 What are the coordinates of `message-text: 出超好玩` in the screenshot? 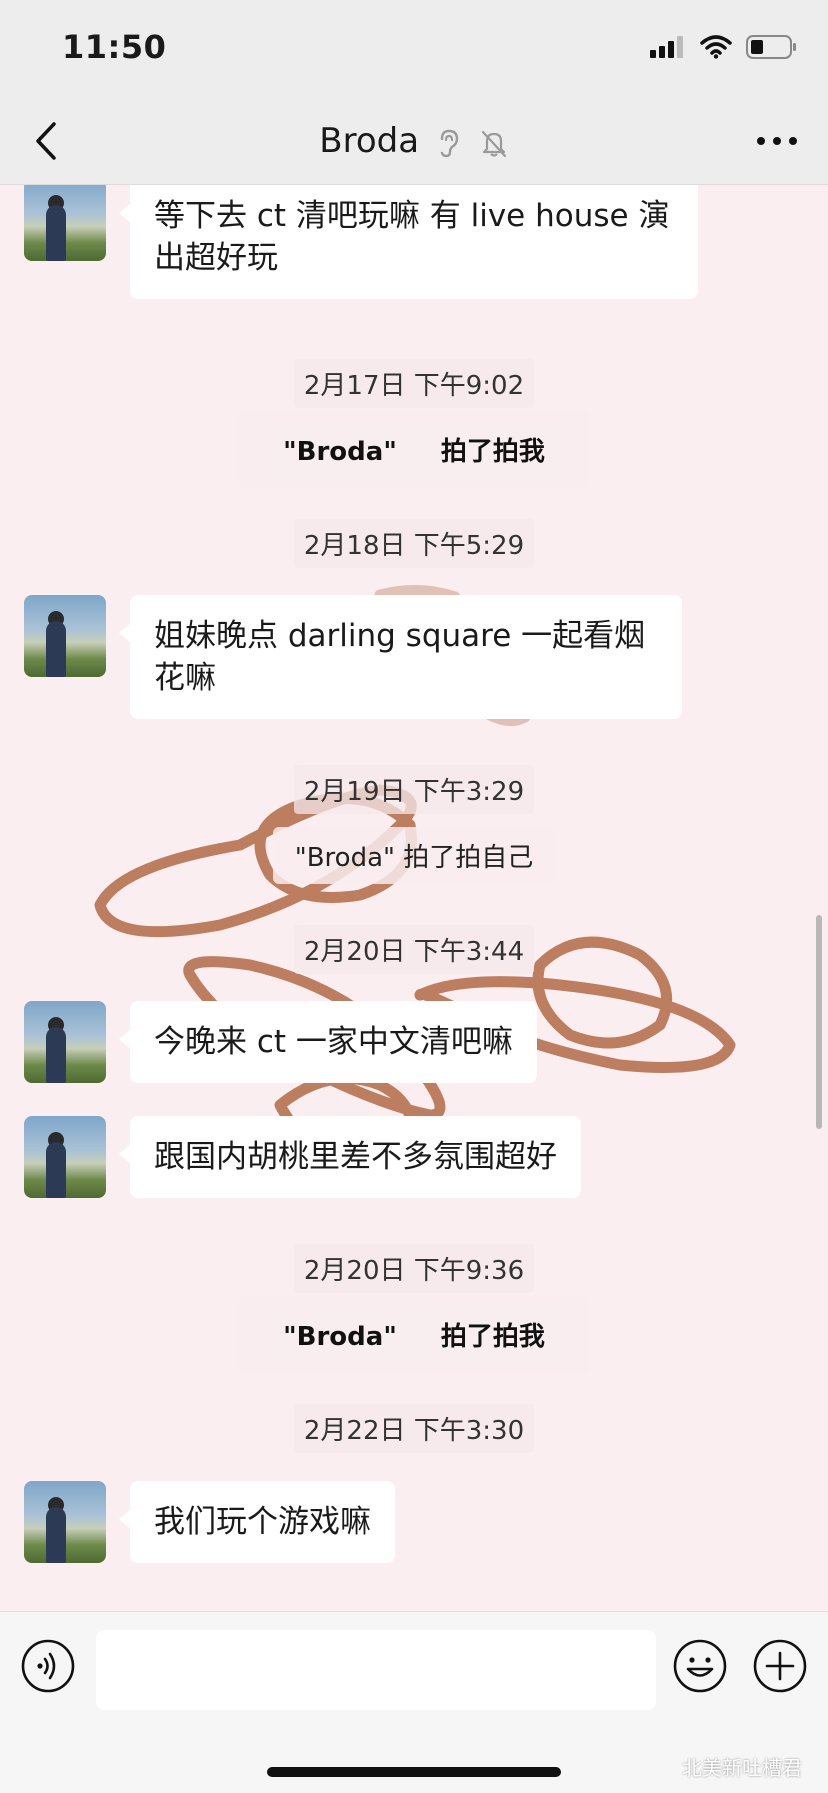 It's located at (216, 258).